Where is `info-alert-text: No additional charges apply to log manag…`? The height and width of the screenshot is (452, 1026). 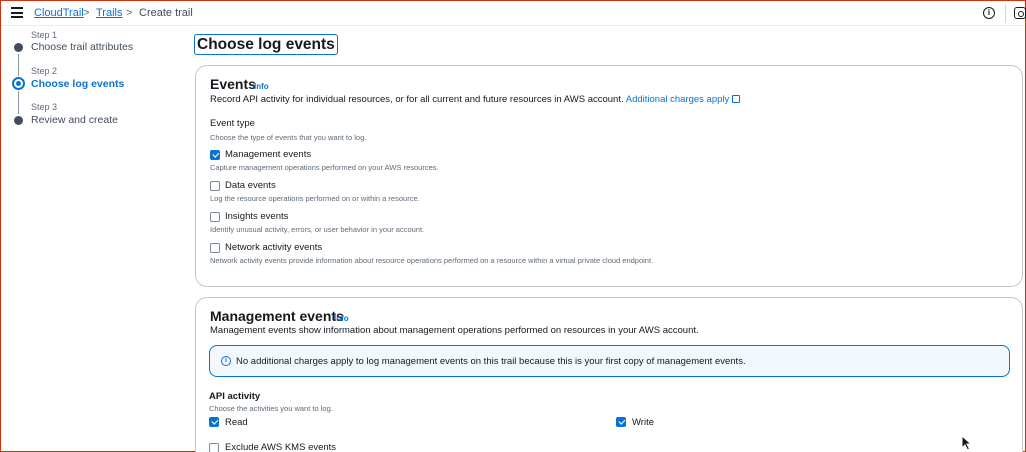
info-alert-text: No additional charges apply to log manag… is located at coordinates (491, 361).